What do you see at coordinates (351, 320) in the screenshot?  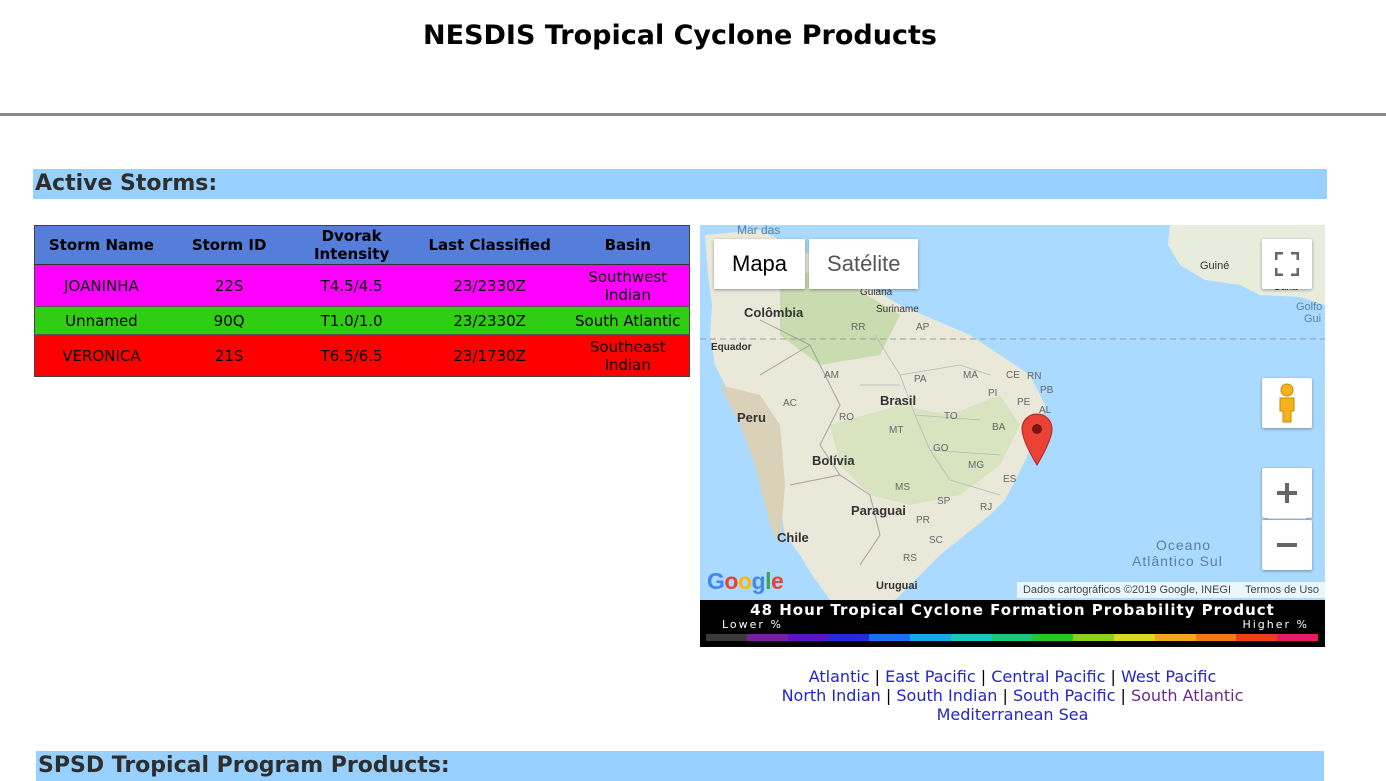 I see `dvorak-intensity-cell: T1.0/1.0` at bounding box center [351, 320].